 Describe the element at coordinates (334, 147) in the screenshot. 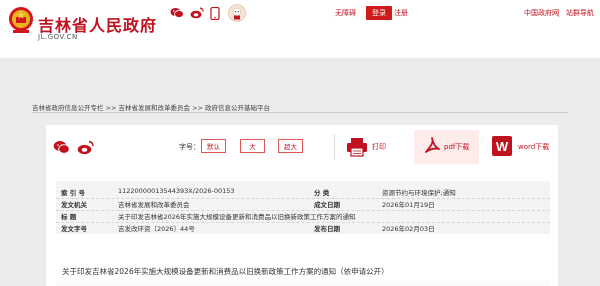

I see `toolbar-divider` at that location.